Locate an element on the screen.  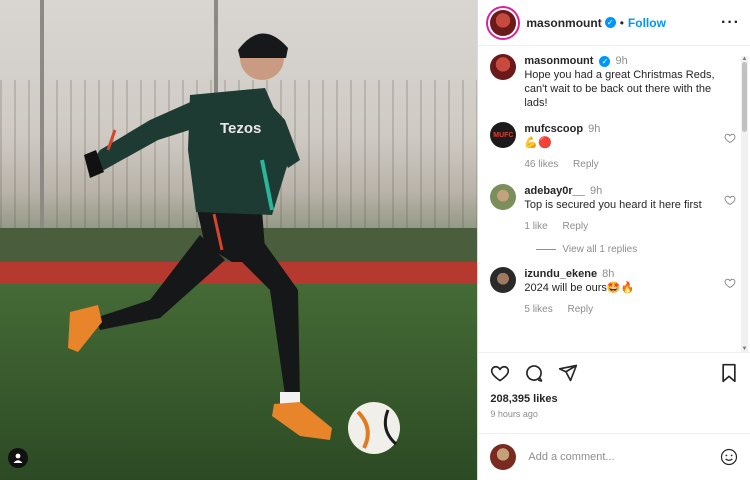
add-comment-bar is located at coordinates (614, 456).